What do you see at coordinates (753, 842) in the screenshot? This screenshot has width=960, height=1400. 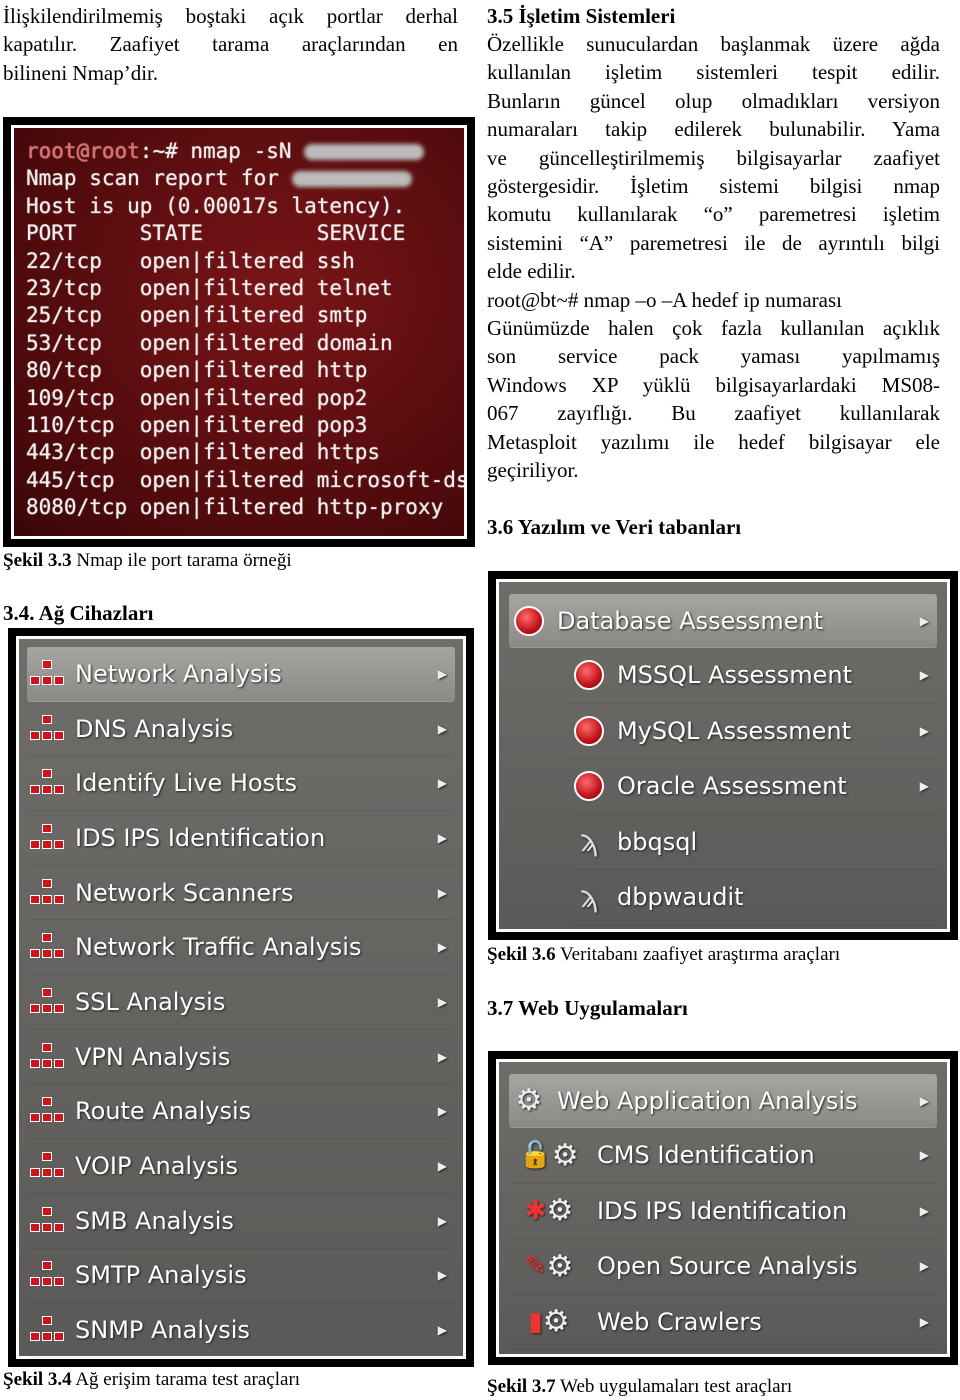 I see `menu-item-bbqsql: ϡ bbqsql` at bounding box center [753, 842].